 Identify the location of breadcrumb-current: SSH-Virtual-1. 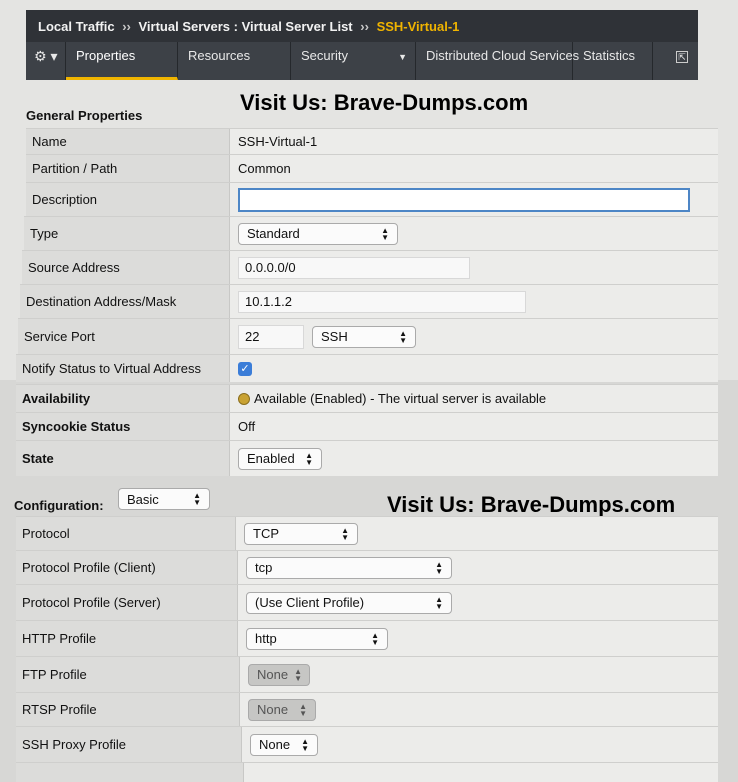
(418, 26).